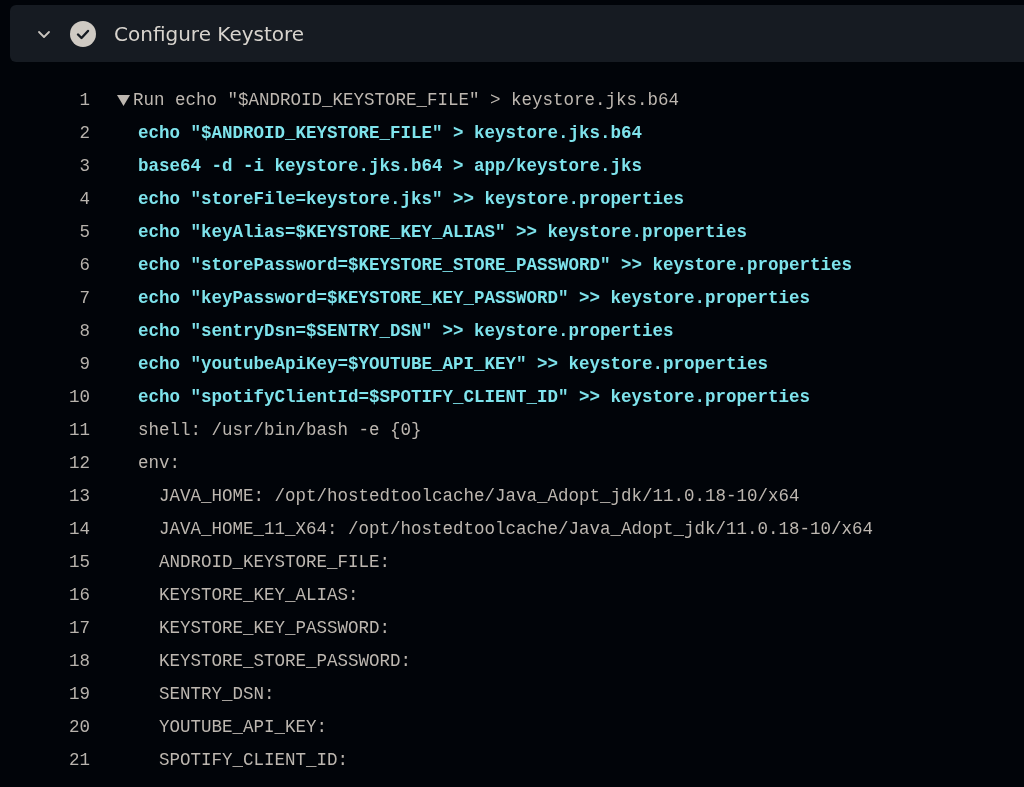 The height and width of the screenshot is (787, 1024). What do you see at coordinates (123, 99) in the screenshot?
I see `triangle-down-icon` at bounding box center [123, 99].